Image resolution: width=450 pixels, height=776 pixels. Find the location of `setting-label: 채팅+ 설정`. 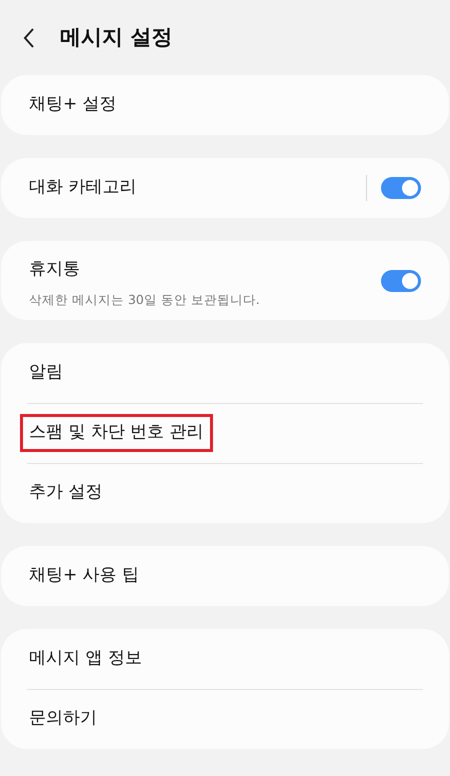

setting-label: 채팅+ 설정 is located at coordinates (73, 105).